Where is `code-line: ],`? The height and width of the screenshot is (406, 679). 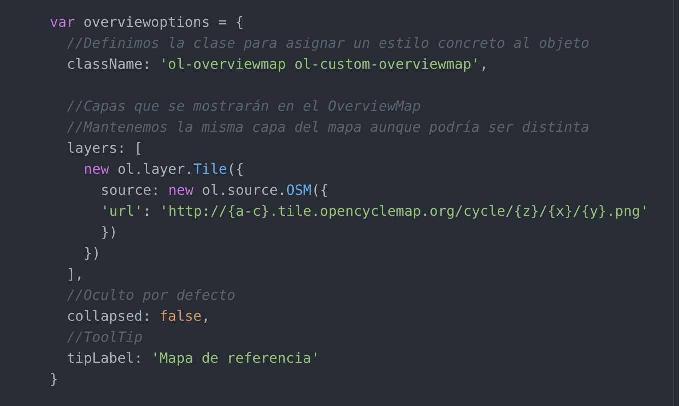
code-line: ], is located at coordinates (75, 275).